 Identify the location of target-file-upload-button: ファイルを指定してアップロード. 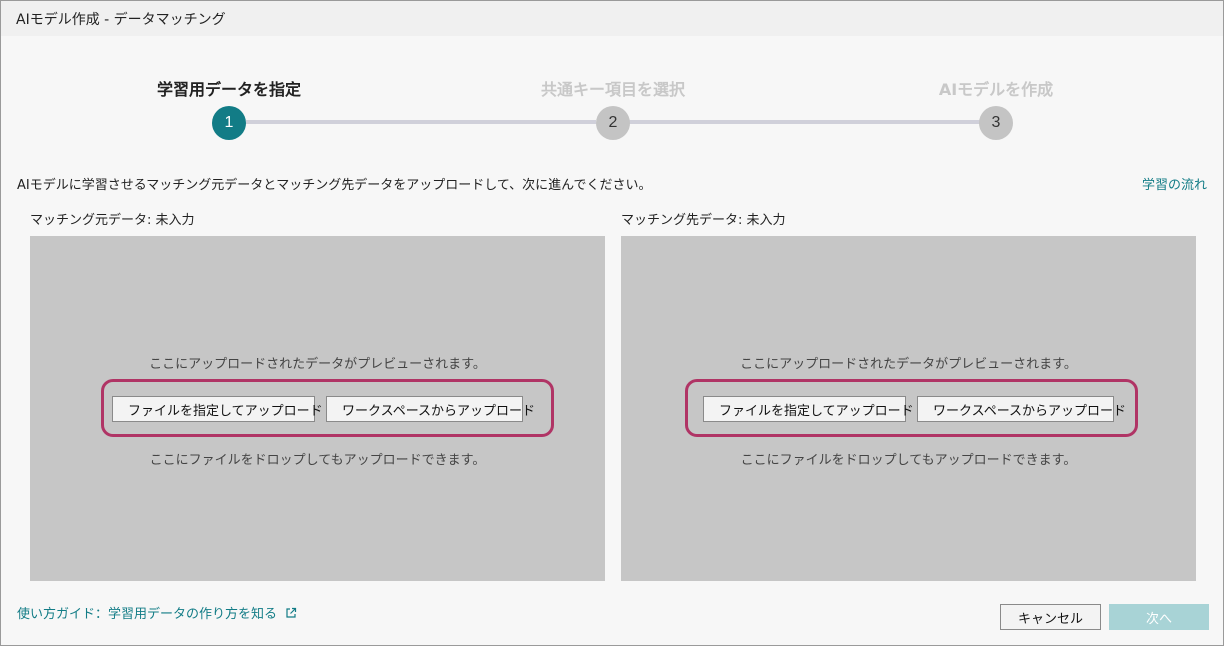
(808, 409).